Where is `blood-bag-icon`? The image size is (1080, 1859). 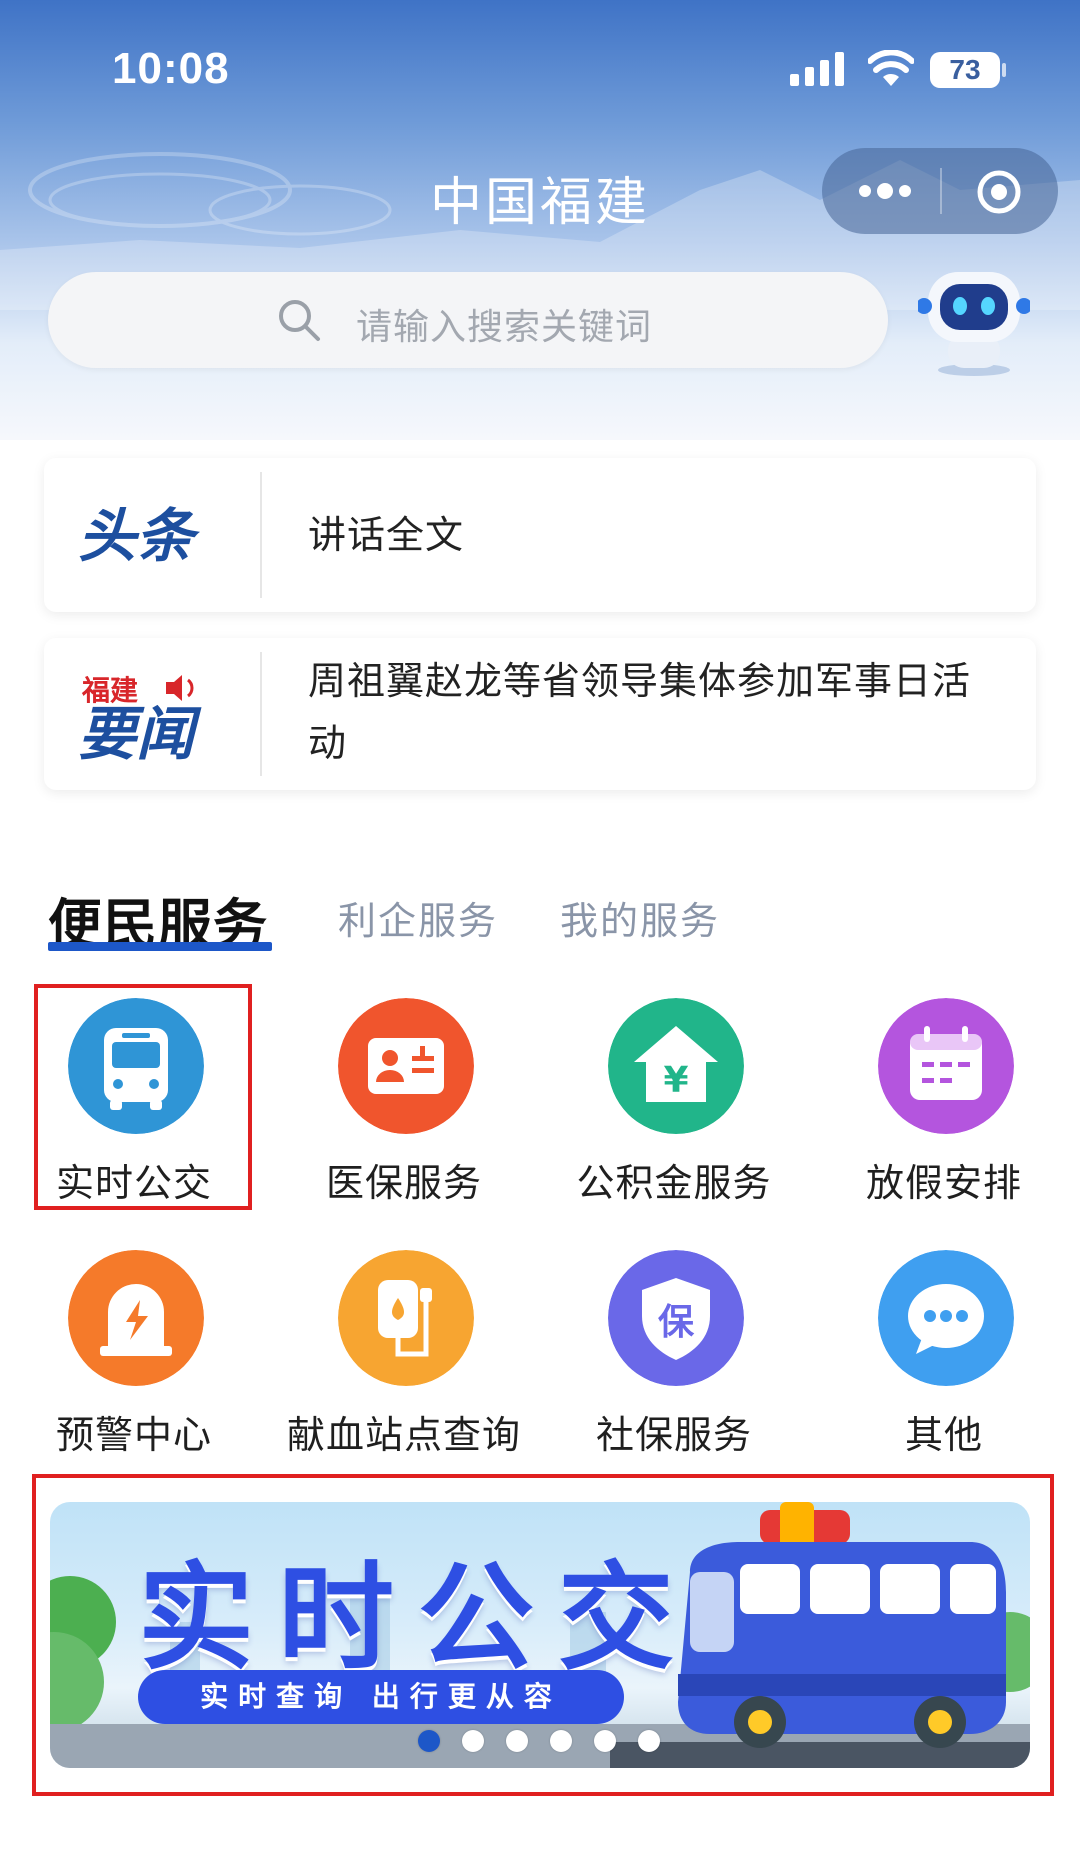
blood-bag-icon is located at coordinates (406, 1318).